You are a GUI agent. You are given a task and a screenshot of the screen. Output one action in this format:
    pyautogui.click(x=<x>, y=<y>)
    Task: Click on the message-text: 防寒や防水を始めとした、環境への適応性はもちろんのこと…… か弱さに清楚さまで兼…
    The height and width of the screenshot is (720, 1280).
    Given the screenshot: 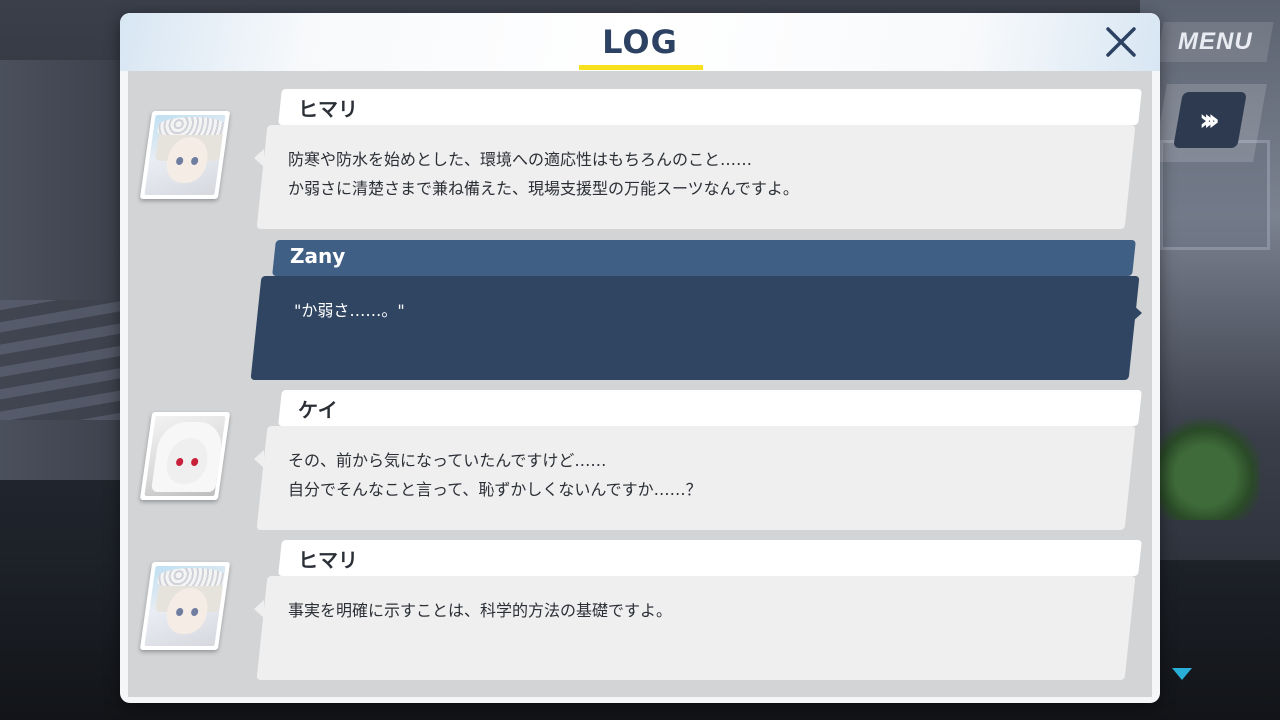 What is the action you would take?
    pyautogui.click(x=543, y=174)
    